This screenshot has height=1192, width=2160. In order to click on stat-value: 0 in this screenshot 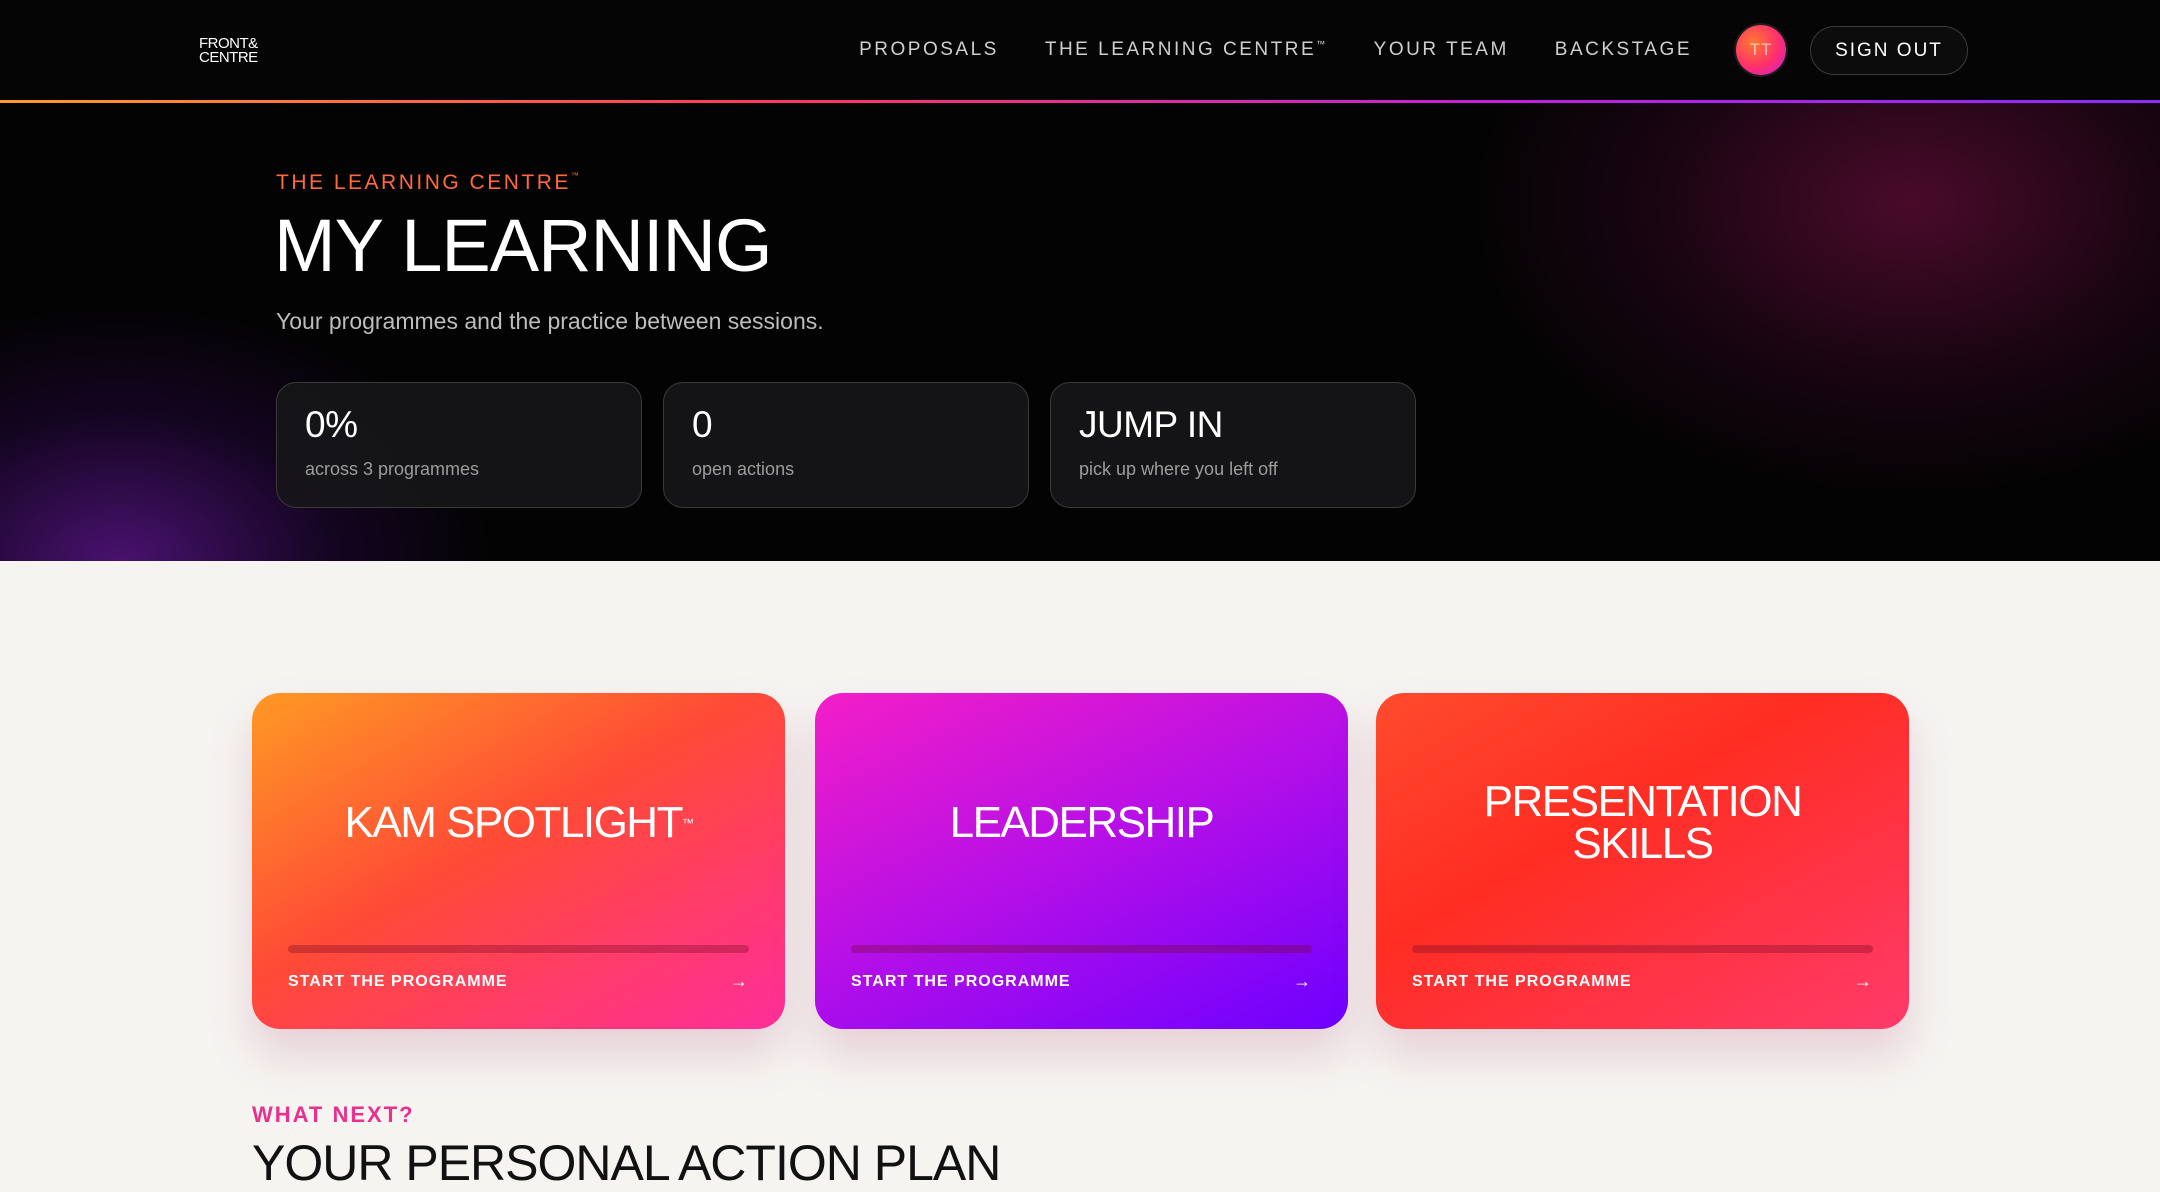, I will do `click(702, 424)`.